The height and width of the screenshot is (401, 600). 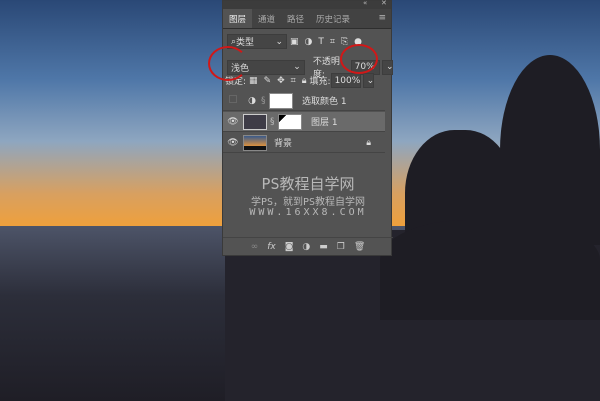 I want to click on watermark-url: WWW.16XX8.COM, so click(x=308, y=212).